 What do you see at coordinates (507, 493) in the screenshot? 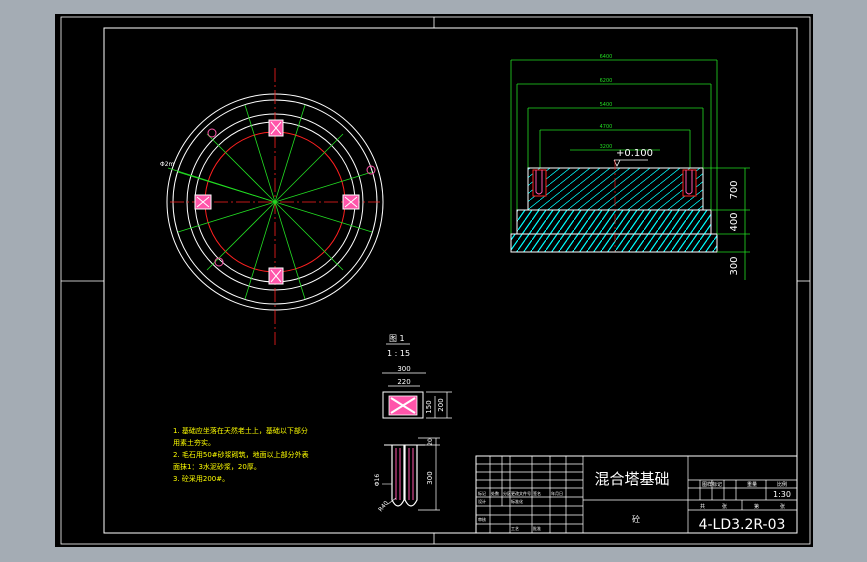
I see `left-label-zone: 分区` at bounding box center [507, 493].